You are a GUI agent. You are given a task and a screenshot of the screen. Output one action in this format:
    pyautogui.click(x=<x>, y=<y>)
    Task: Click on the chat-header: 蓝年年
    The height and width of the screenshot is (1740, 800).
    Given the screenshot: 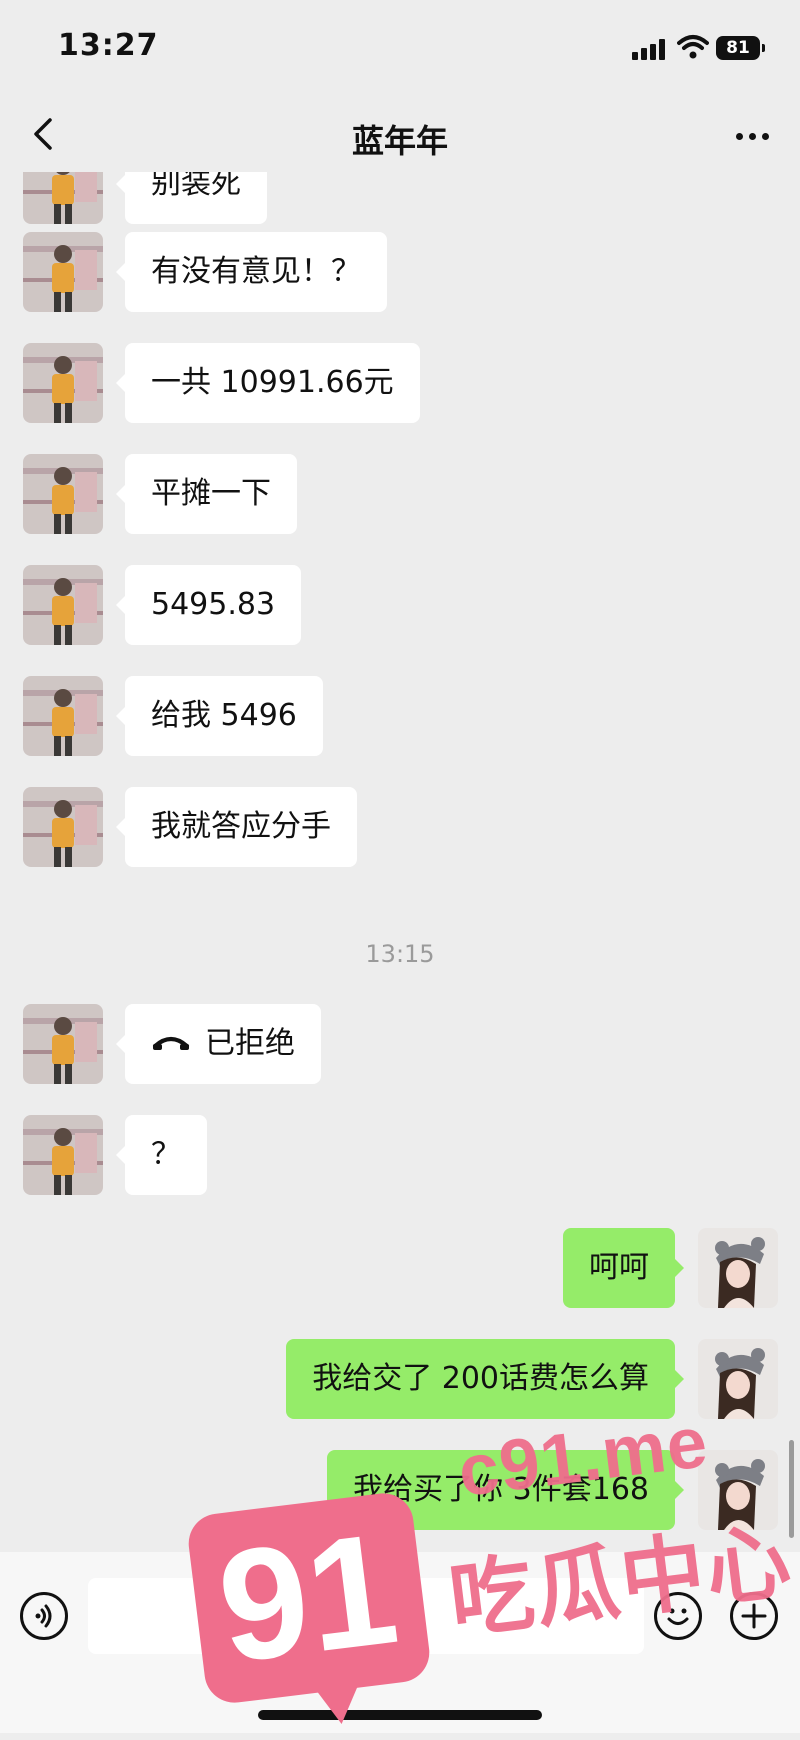 What is the action you would take?
    pyautogui.click(x=400, y=136)
    